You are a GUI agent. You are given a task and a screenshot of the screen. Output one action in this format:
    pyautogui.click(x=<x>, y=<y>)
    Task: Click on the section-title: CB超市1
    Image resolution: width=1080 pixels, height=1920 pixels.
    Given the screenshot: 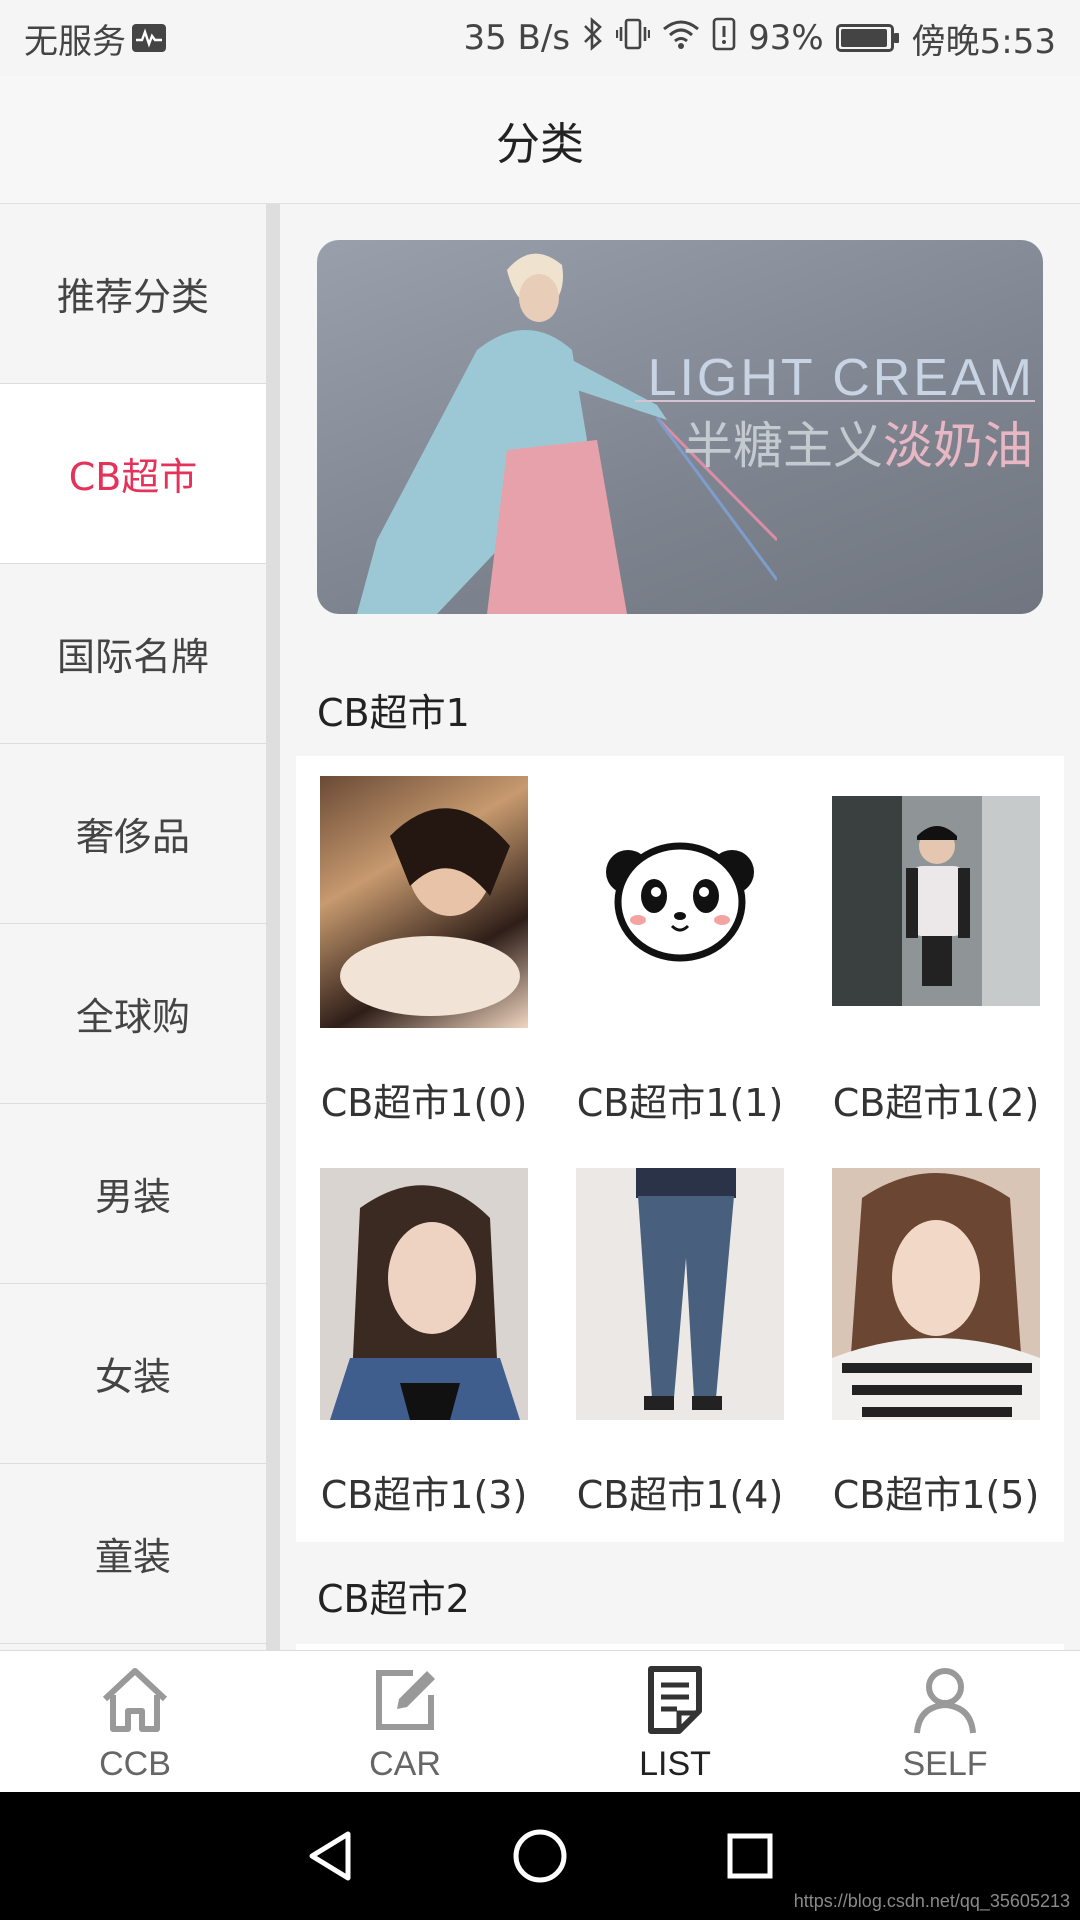 What is the action you would take?
    pyautogui.click(x=393, y=713)
    